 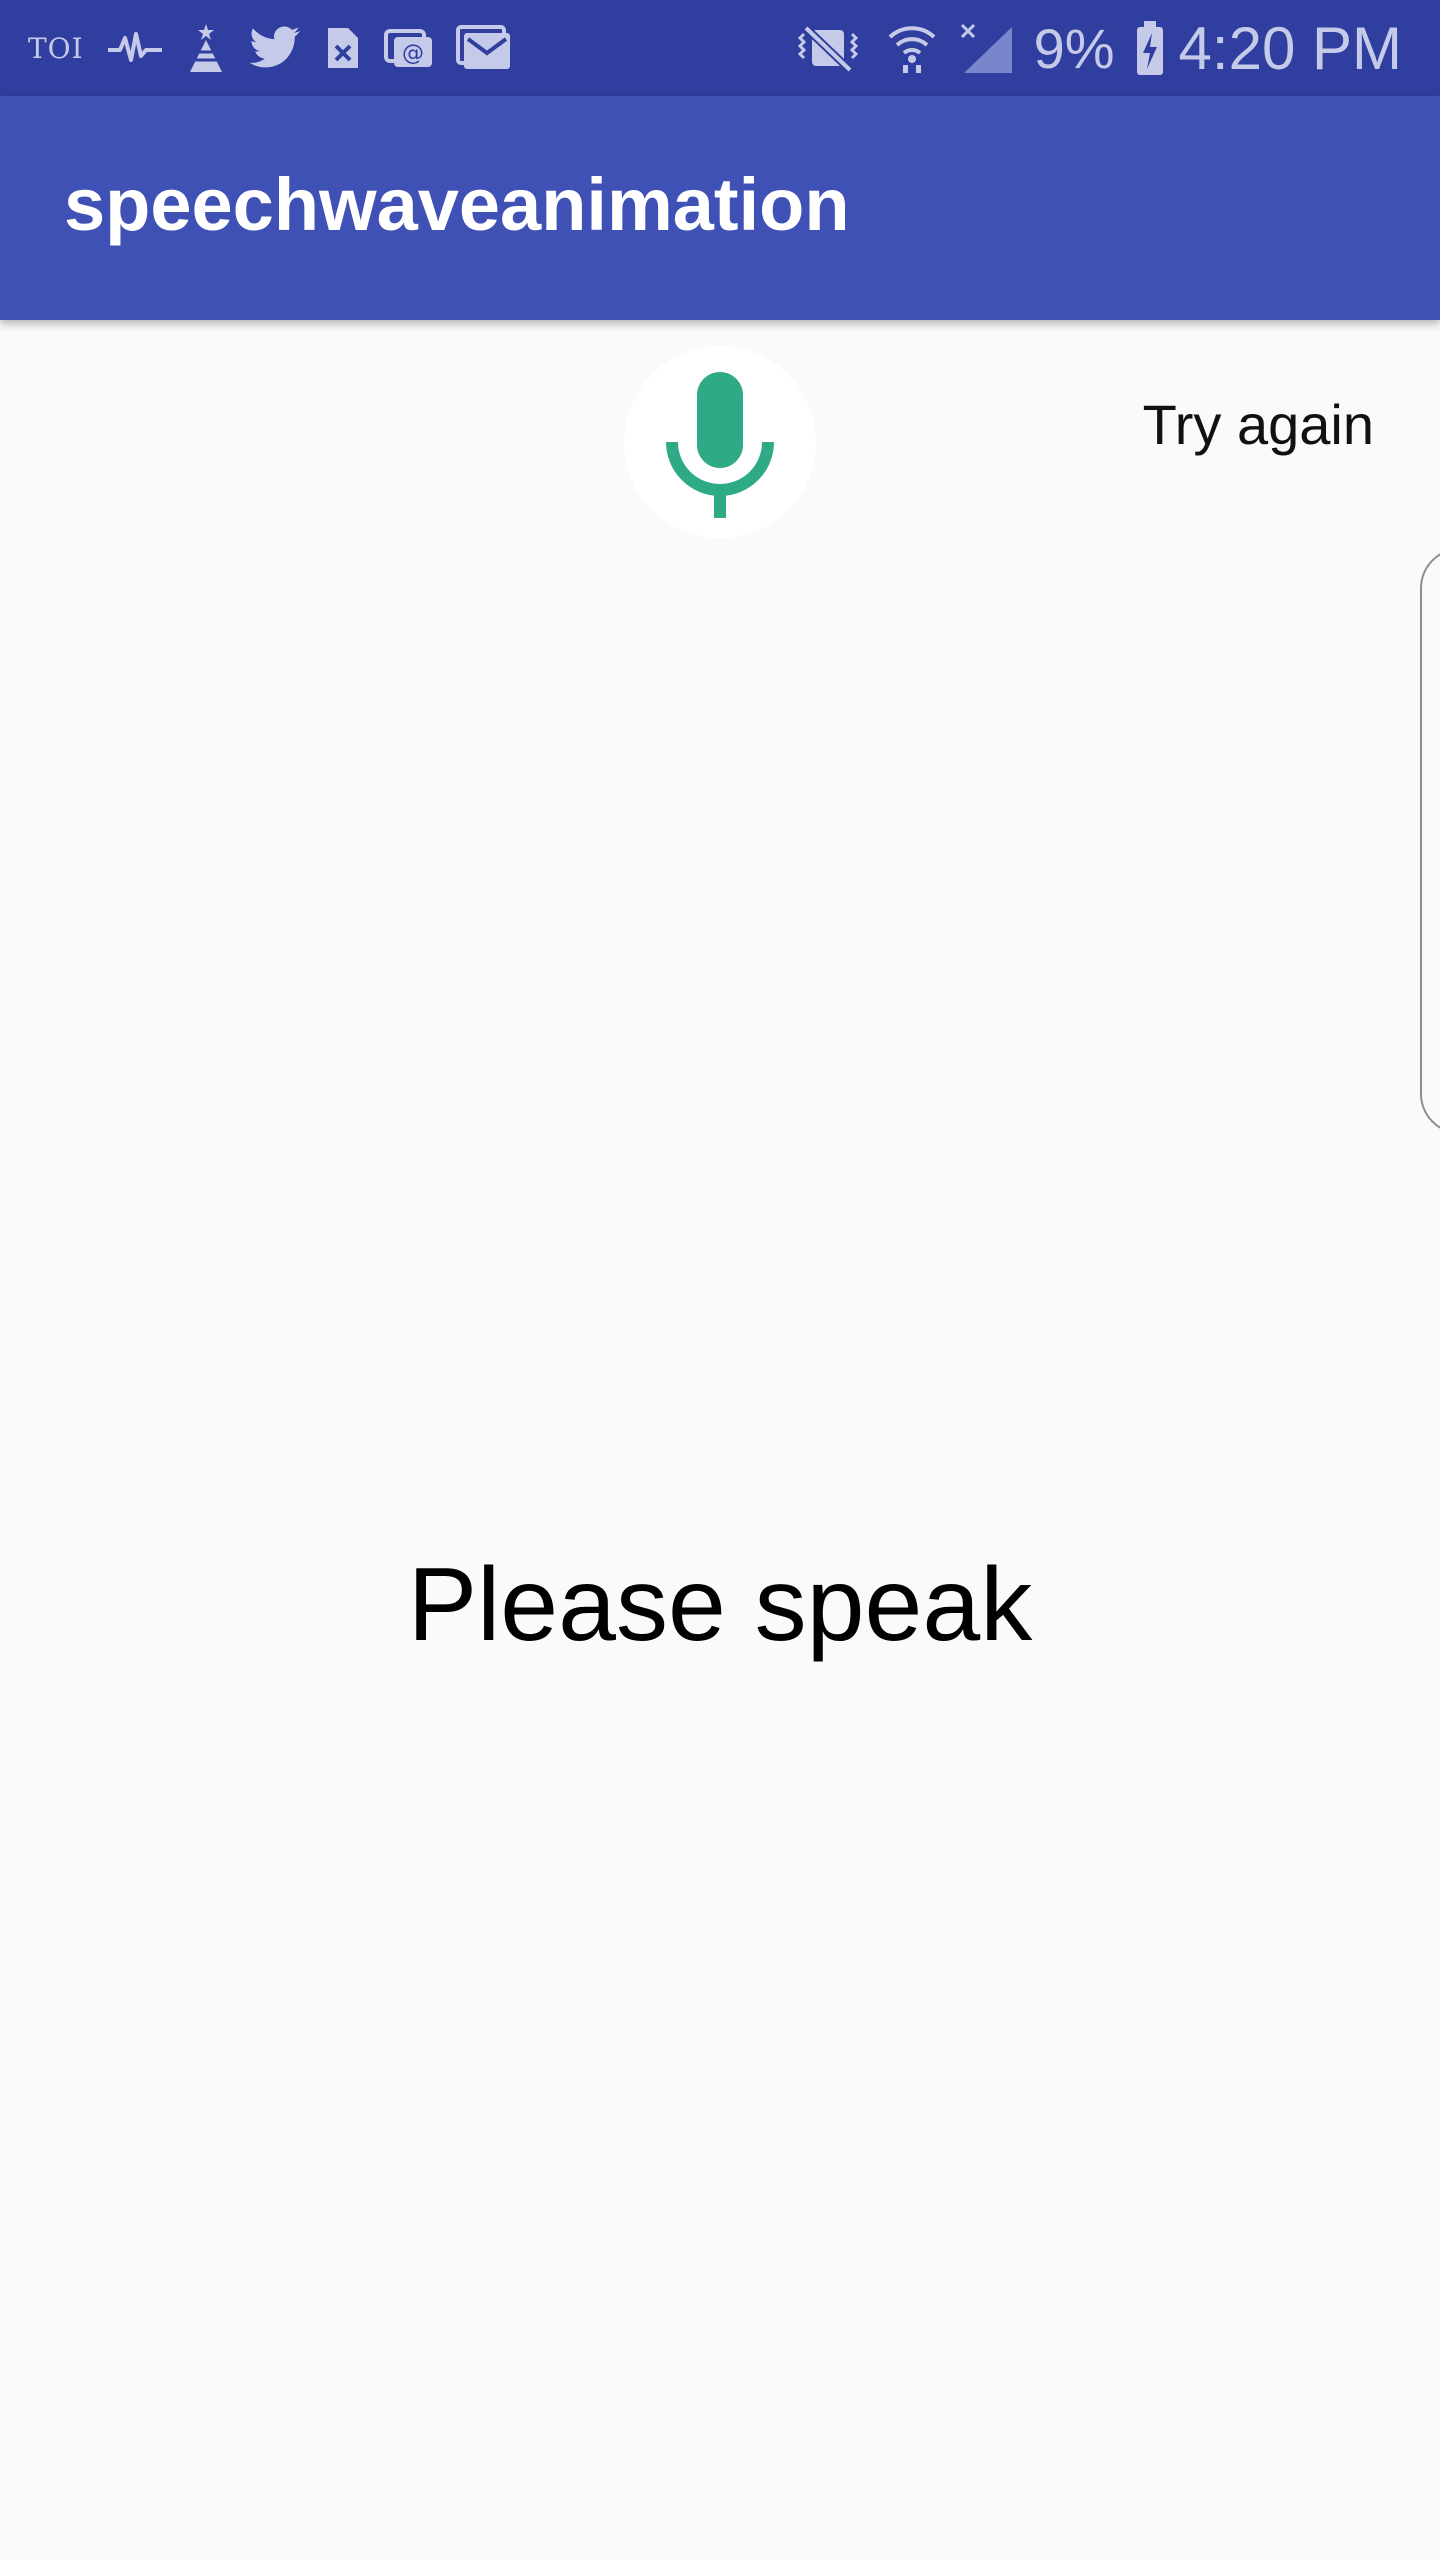 I want to click on twitter-icon, so click(x=275, y=48).